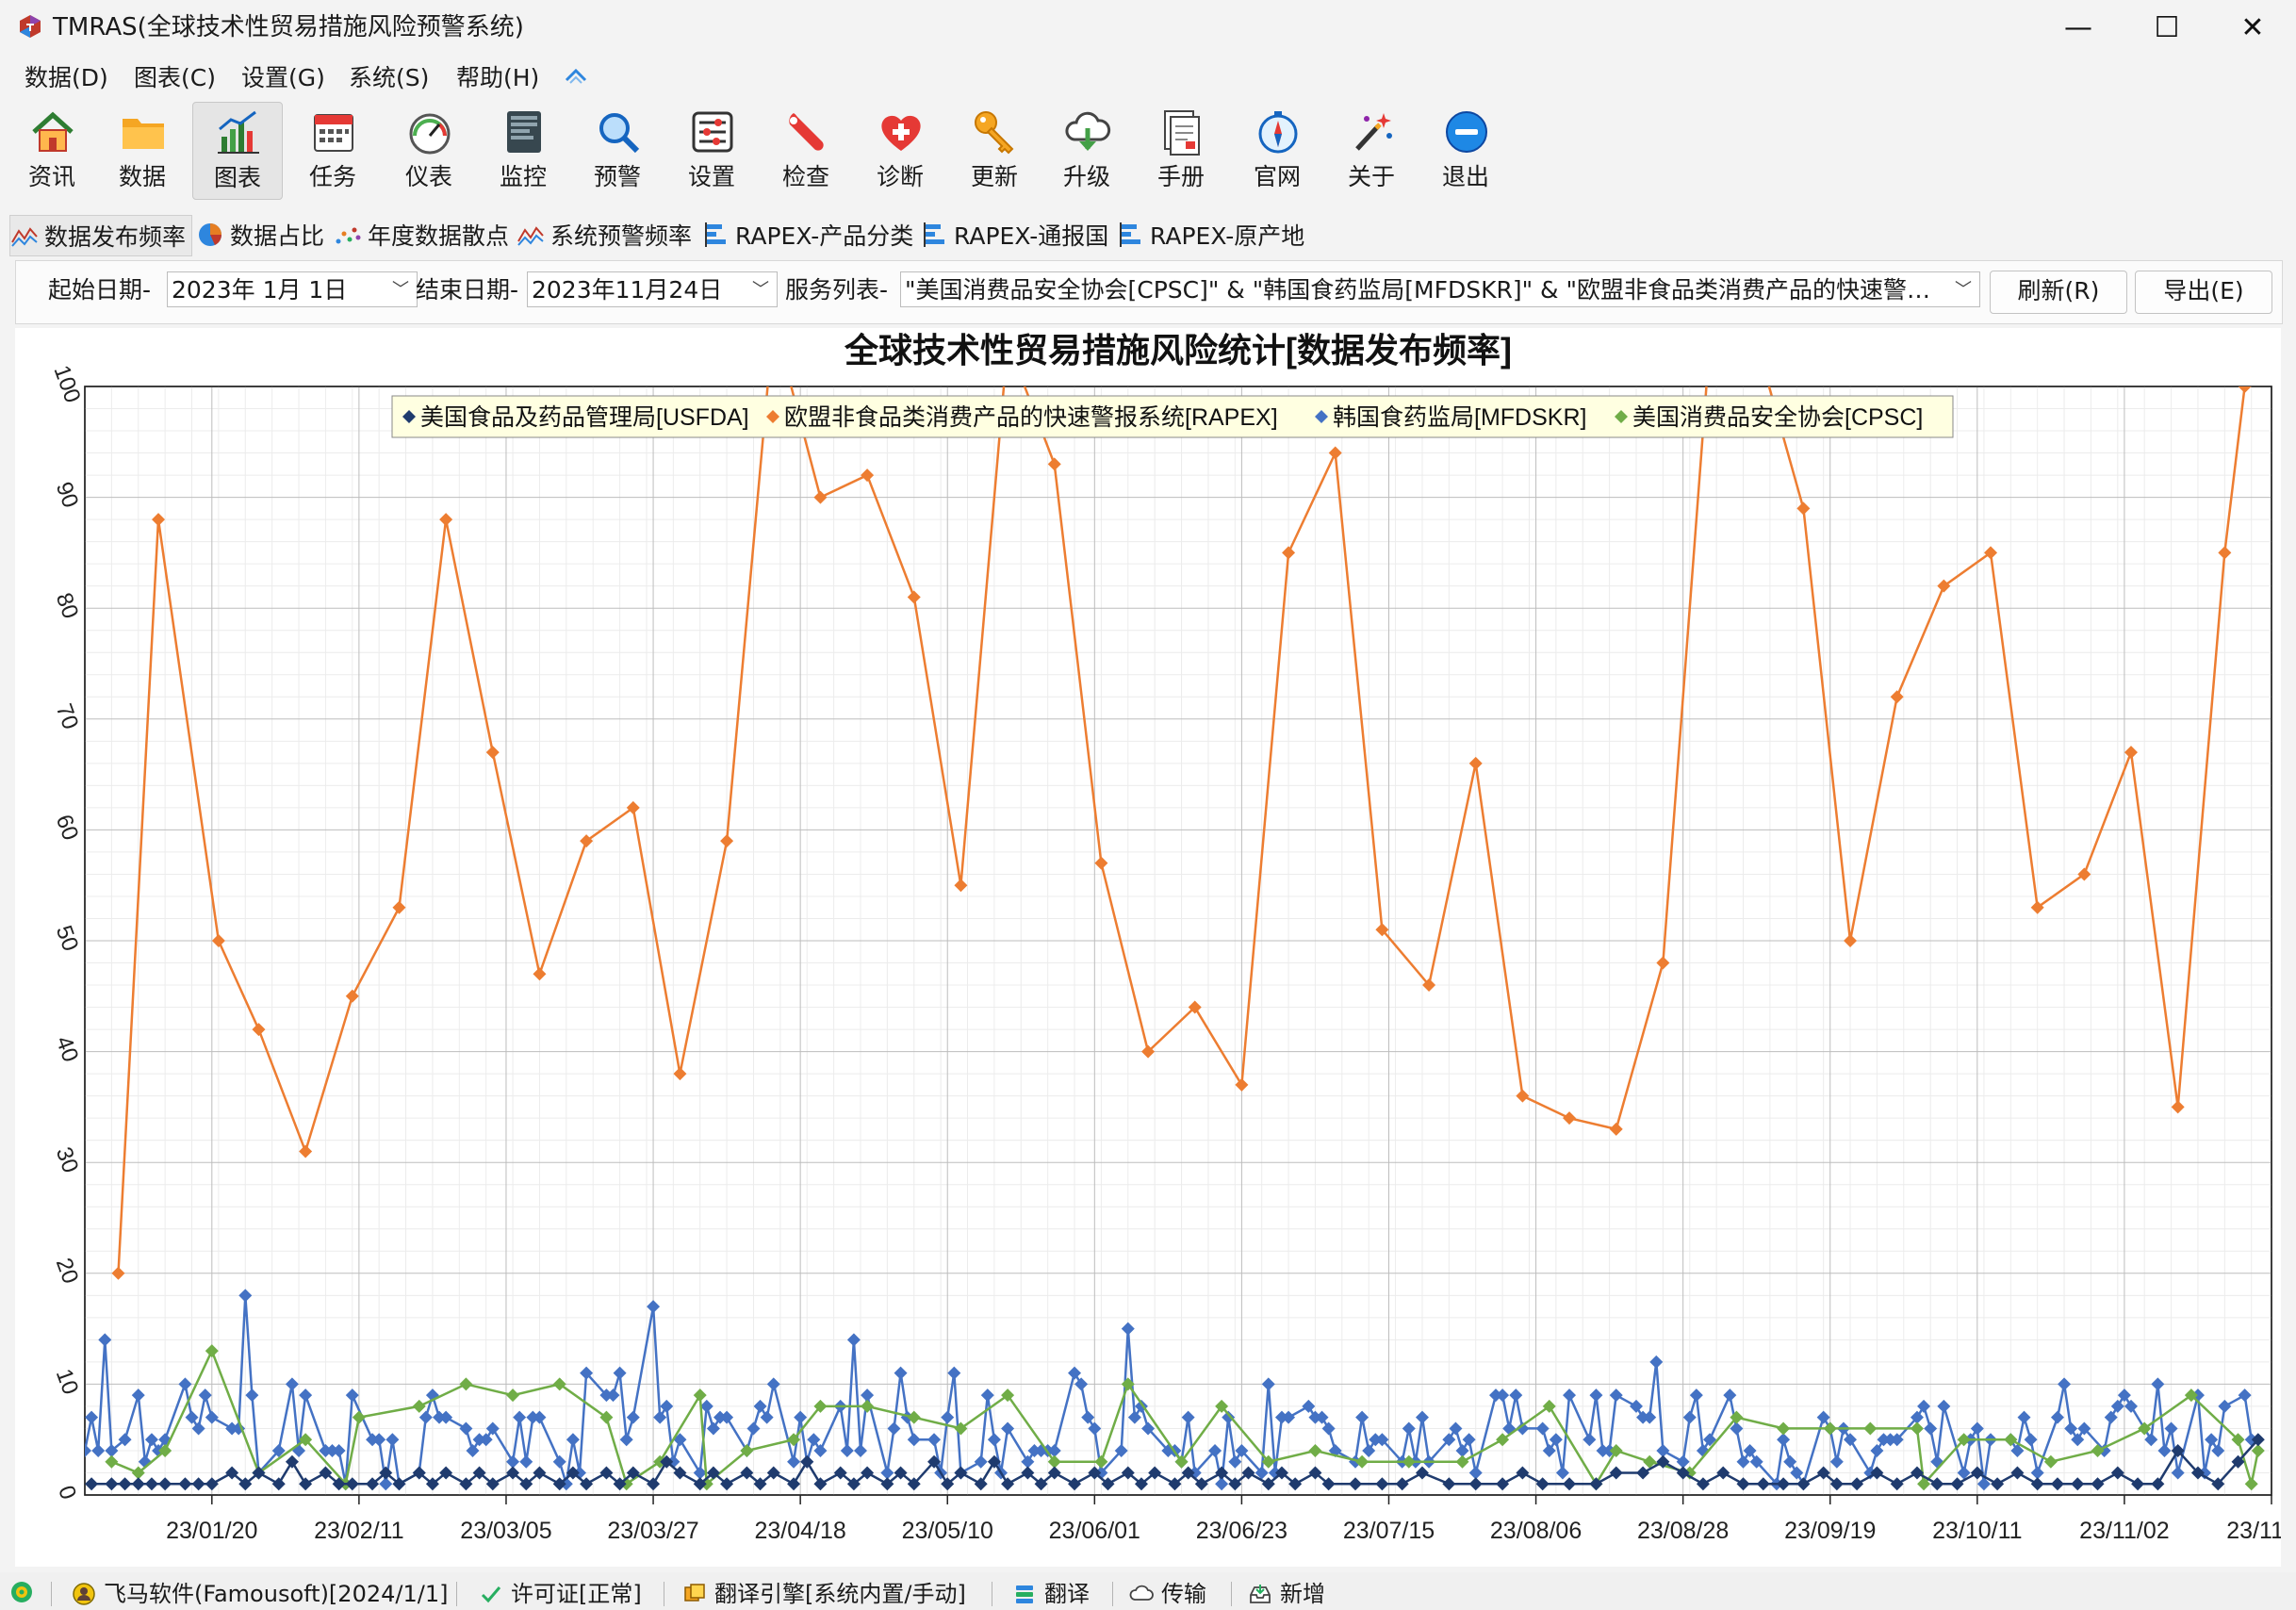  What do you see at coordinates (238, 132) in the screenshot?
I see `bar-chart-icon` at bounding box center [238, 132].